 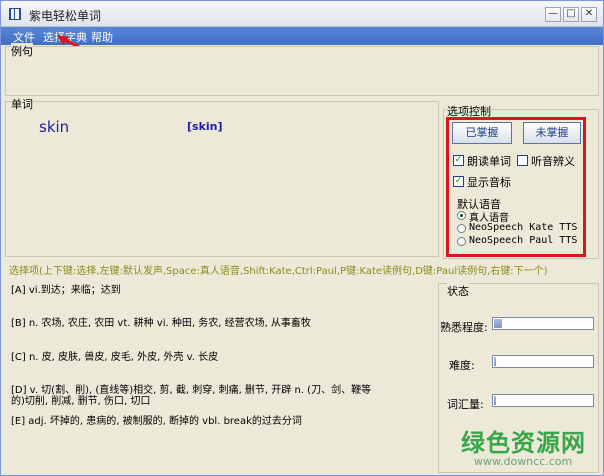 What do you see at coordinates (523, 461) in the screenshot?
I see `watermark-url: www.downcc.com` at bounding box center [523, 461].